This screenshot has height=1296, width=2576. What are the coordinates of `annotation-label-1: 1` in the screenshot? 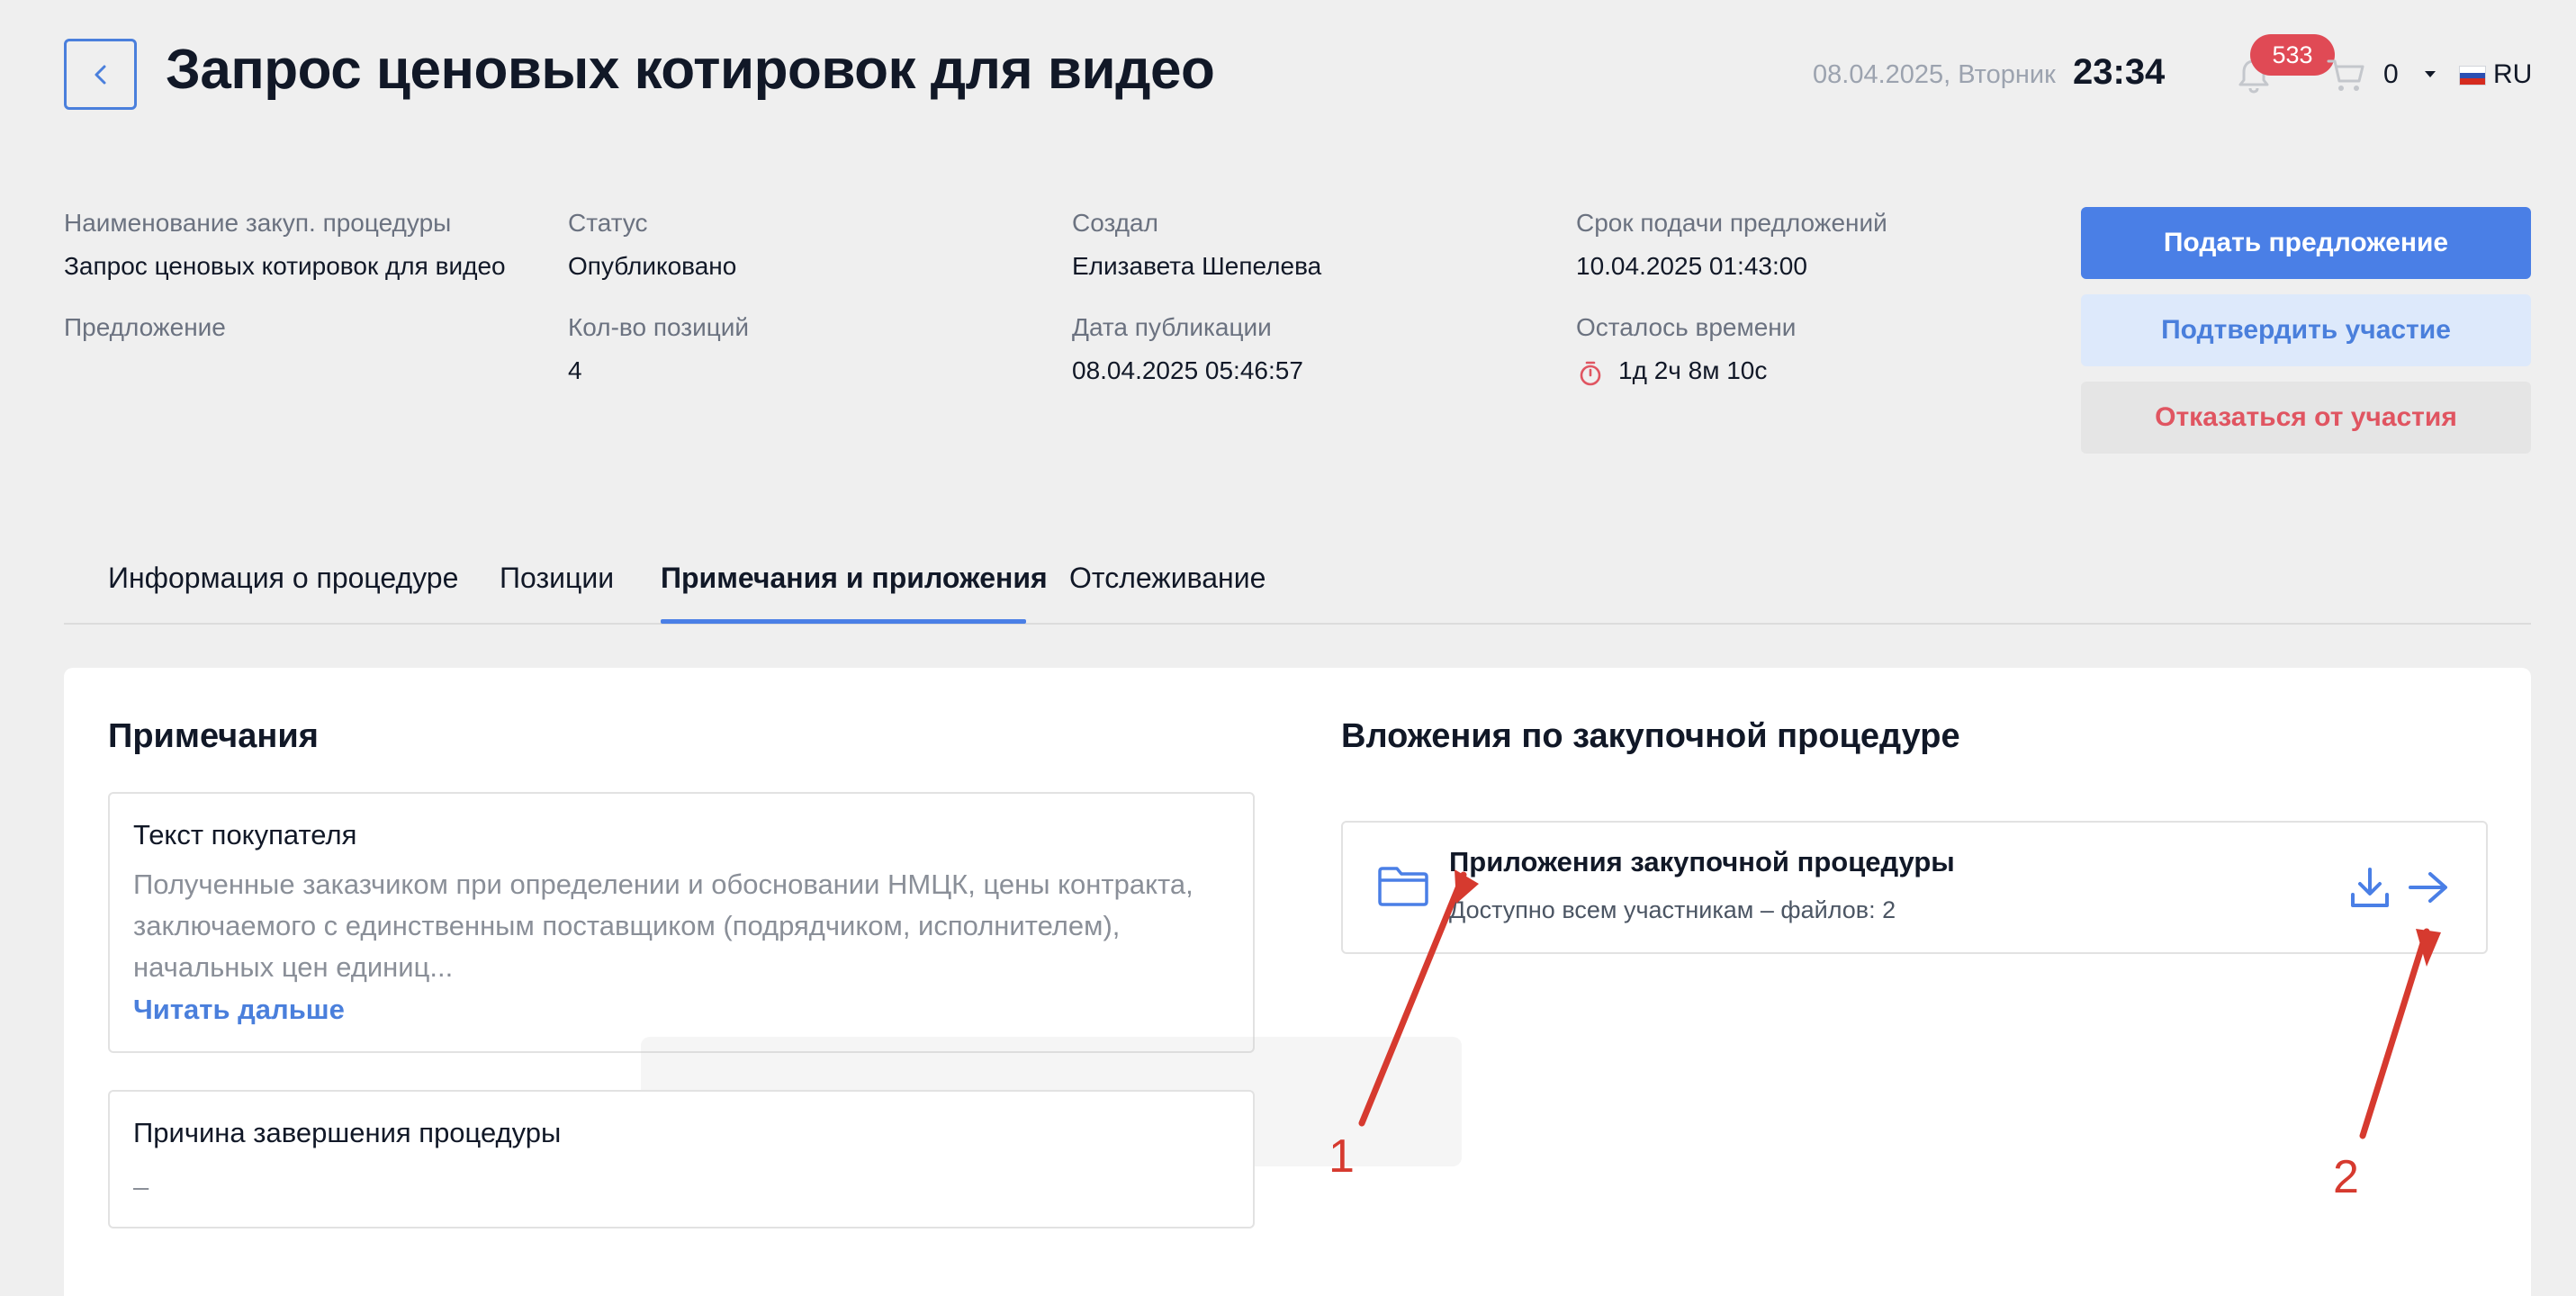 It's located at (1342, 1156).